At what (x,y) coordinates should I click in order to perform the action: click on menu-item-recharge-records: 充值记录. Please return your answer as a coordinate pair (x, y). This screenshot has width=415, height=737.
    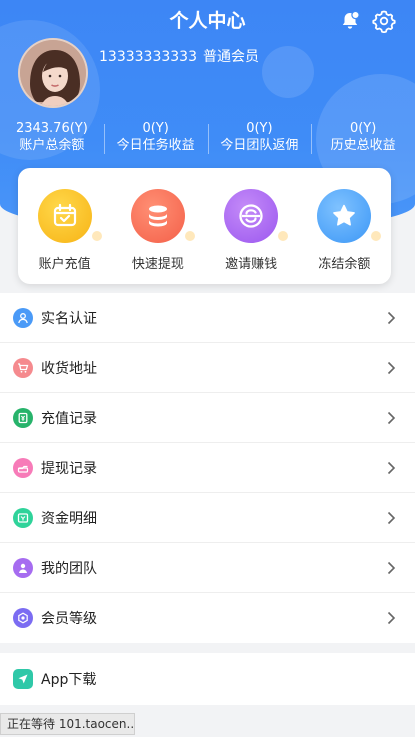
    Looking at the image, I should click on (207, 418).